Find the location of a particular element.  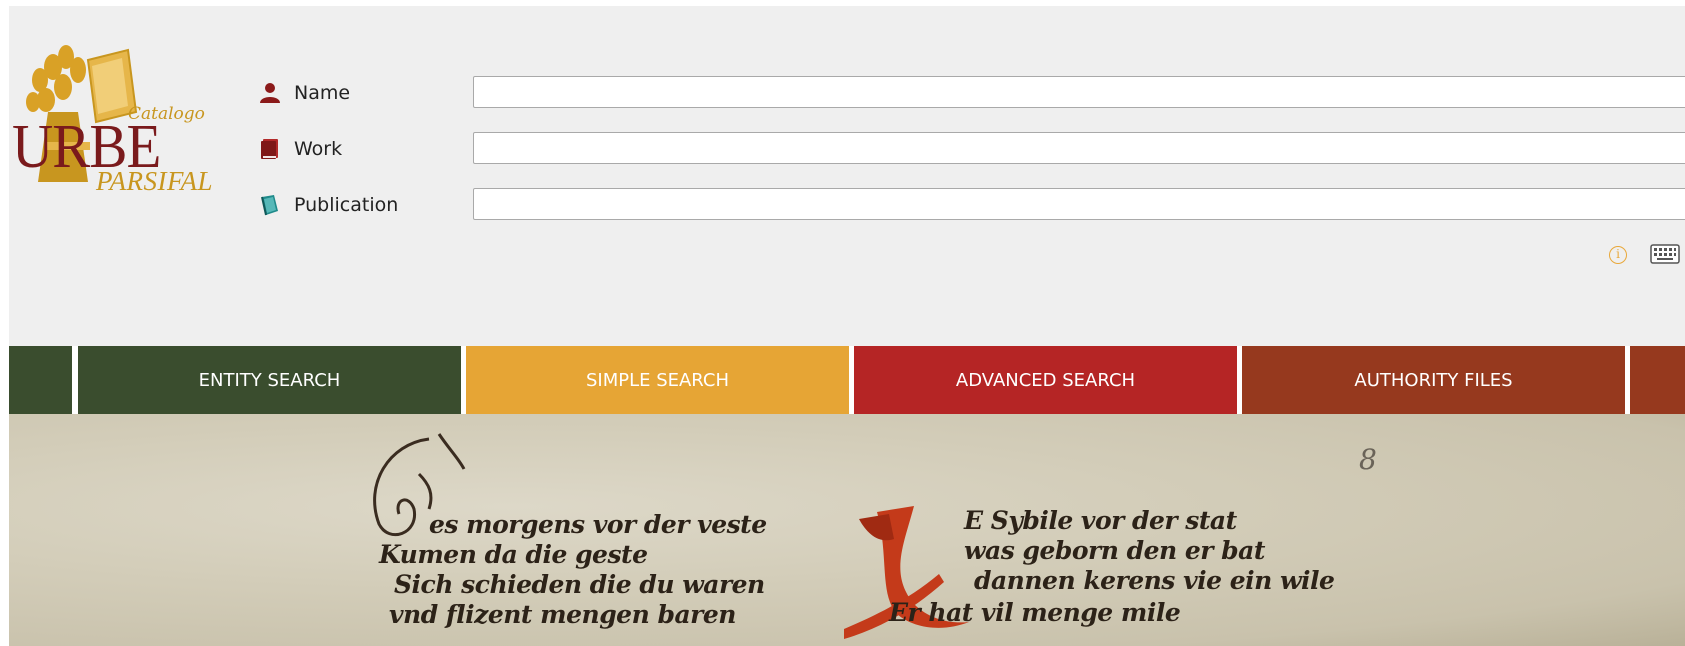

name-field-row: Name is located at coordinates (304, 93).